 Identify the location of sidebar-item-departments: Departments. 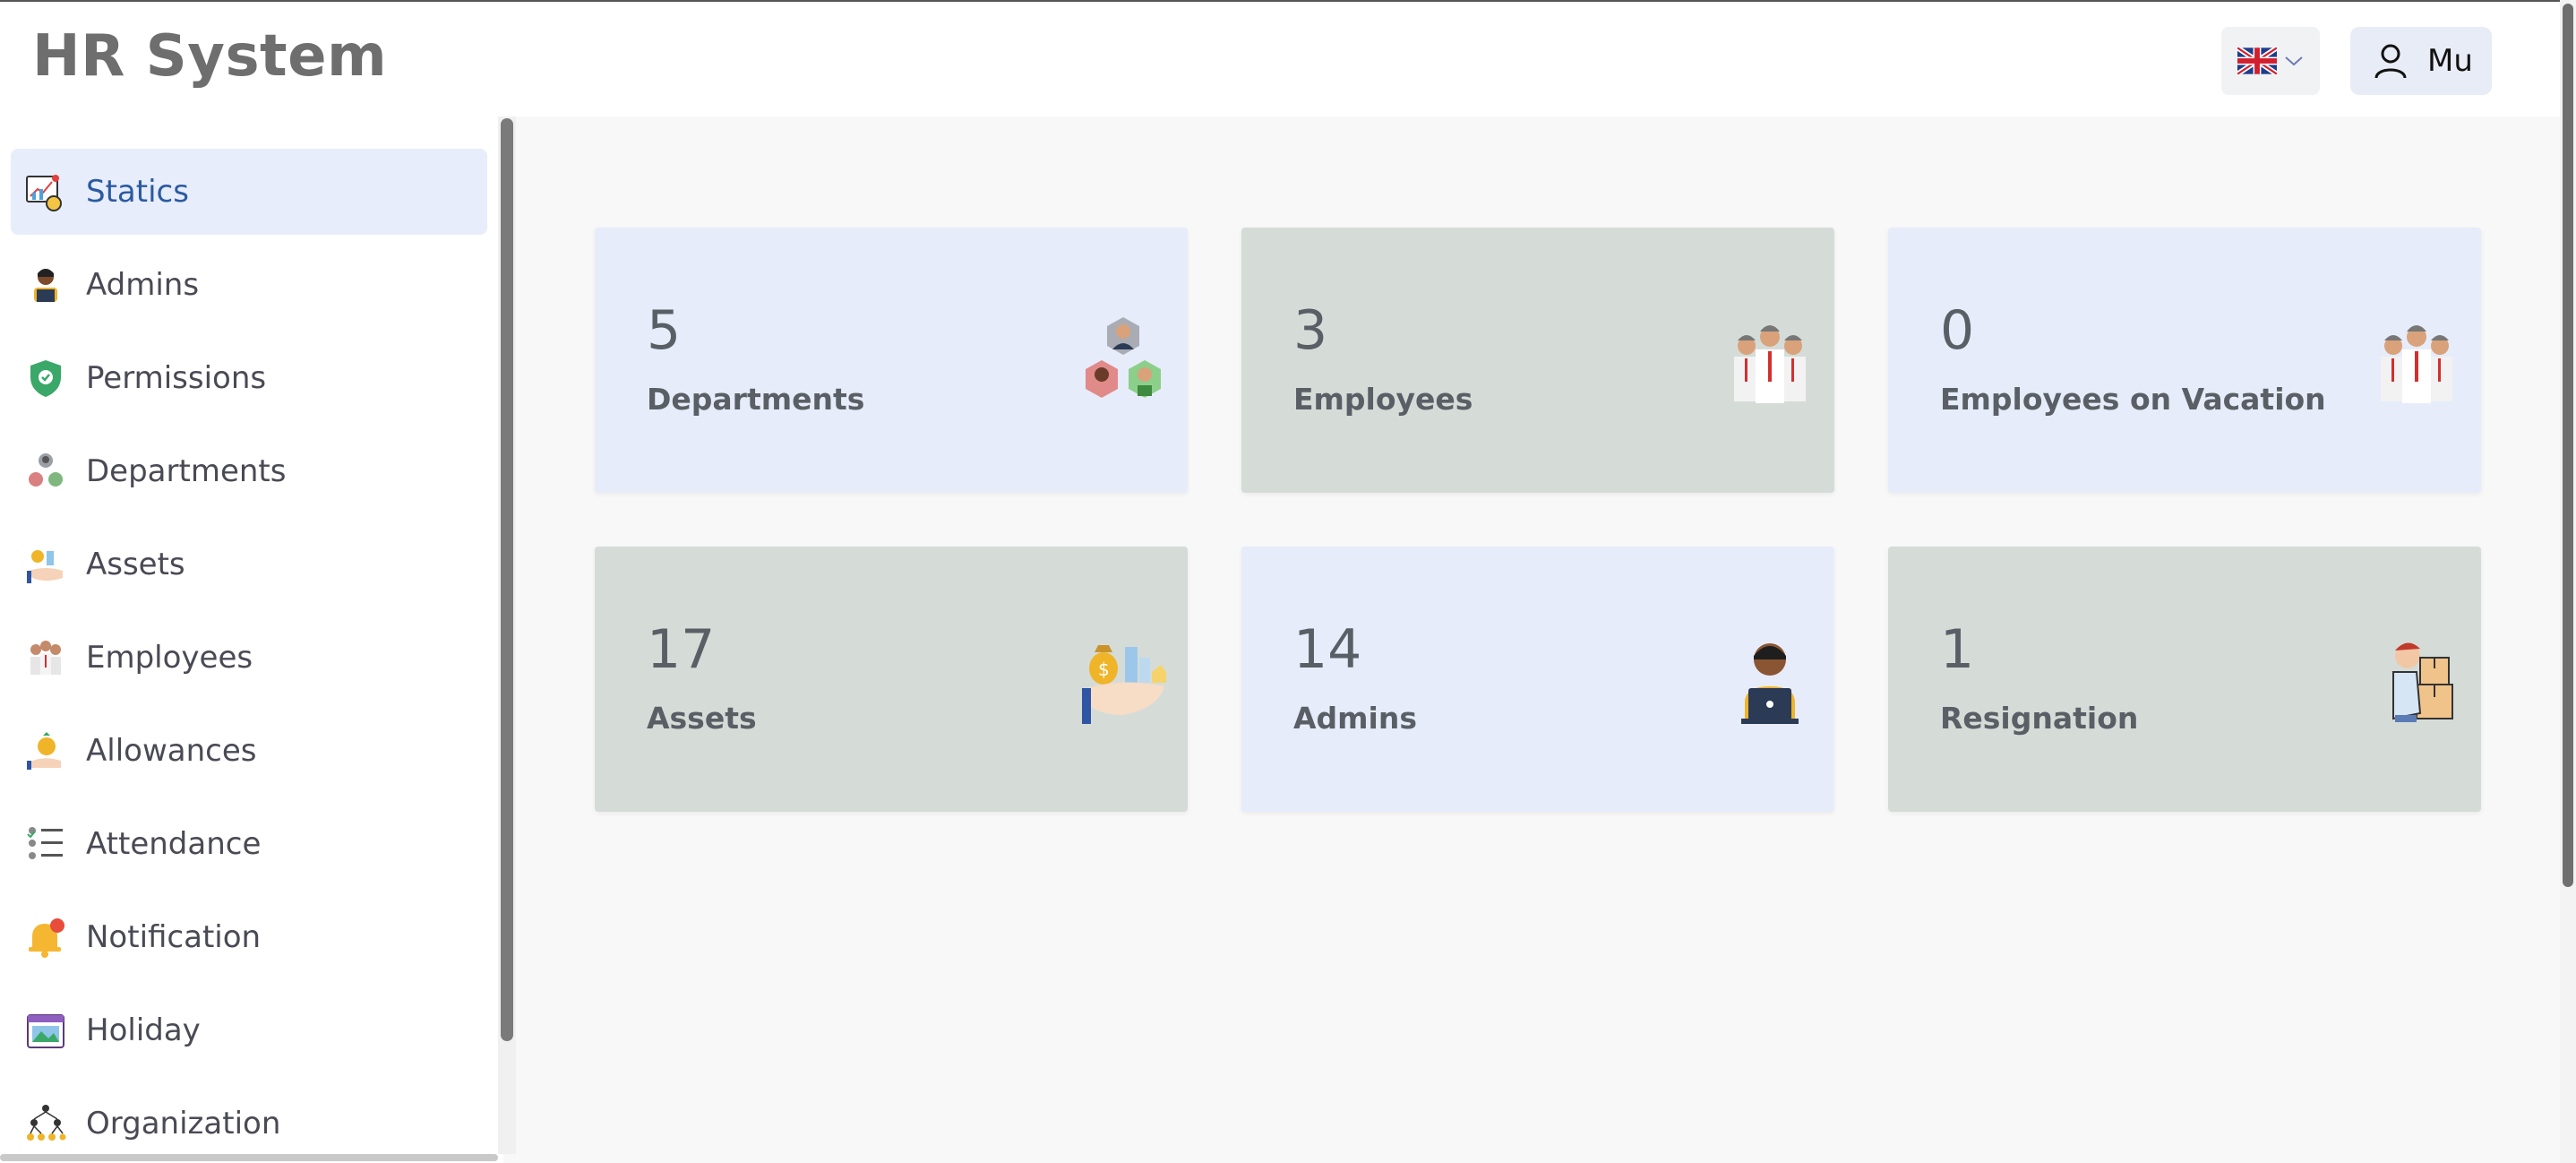
(249, 471).